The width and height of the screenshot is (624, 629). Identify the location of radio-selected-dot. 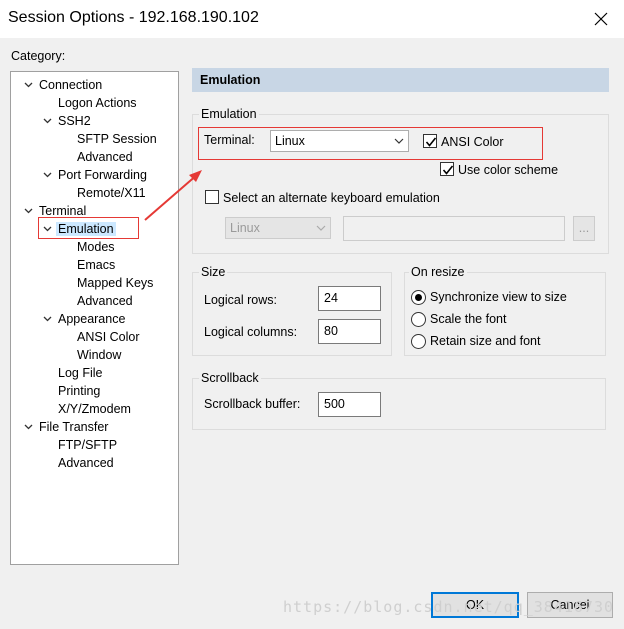
(418, 297).